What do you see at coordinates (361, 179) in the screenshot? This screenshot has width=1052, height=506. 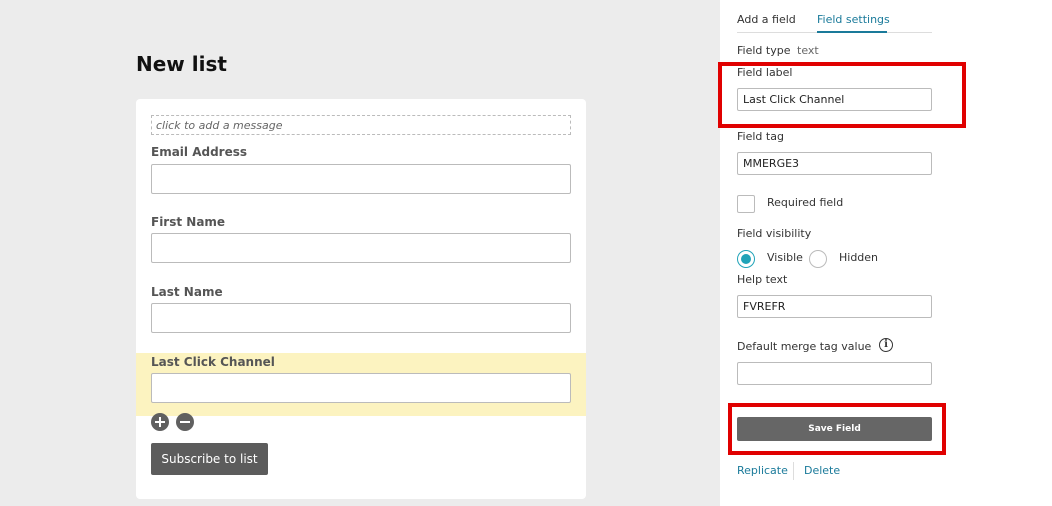 I see `email-input` at bounding box center [361, 179].